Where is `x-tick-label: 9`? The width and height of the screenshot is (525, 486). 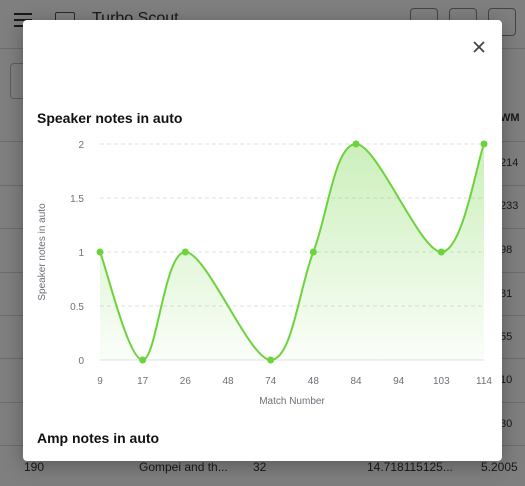
x-tick-label: 9 is located at coordinates (100, 381).